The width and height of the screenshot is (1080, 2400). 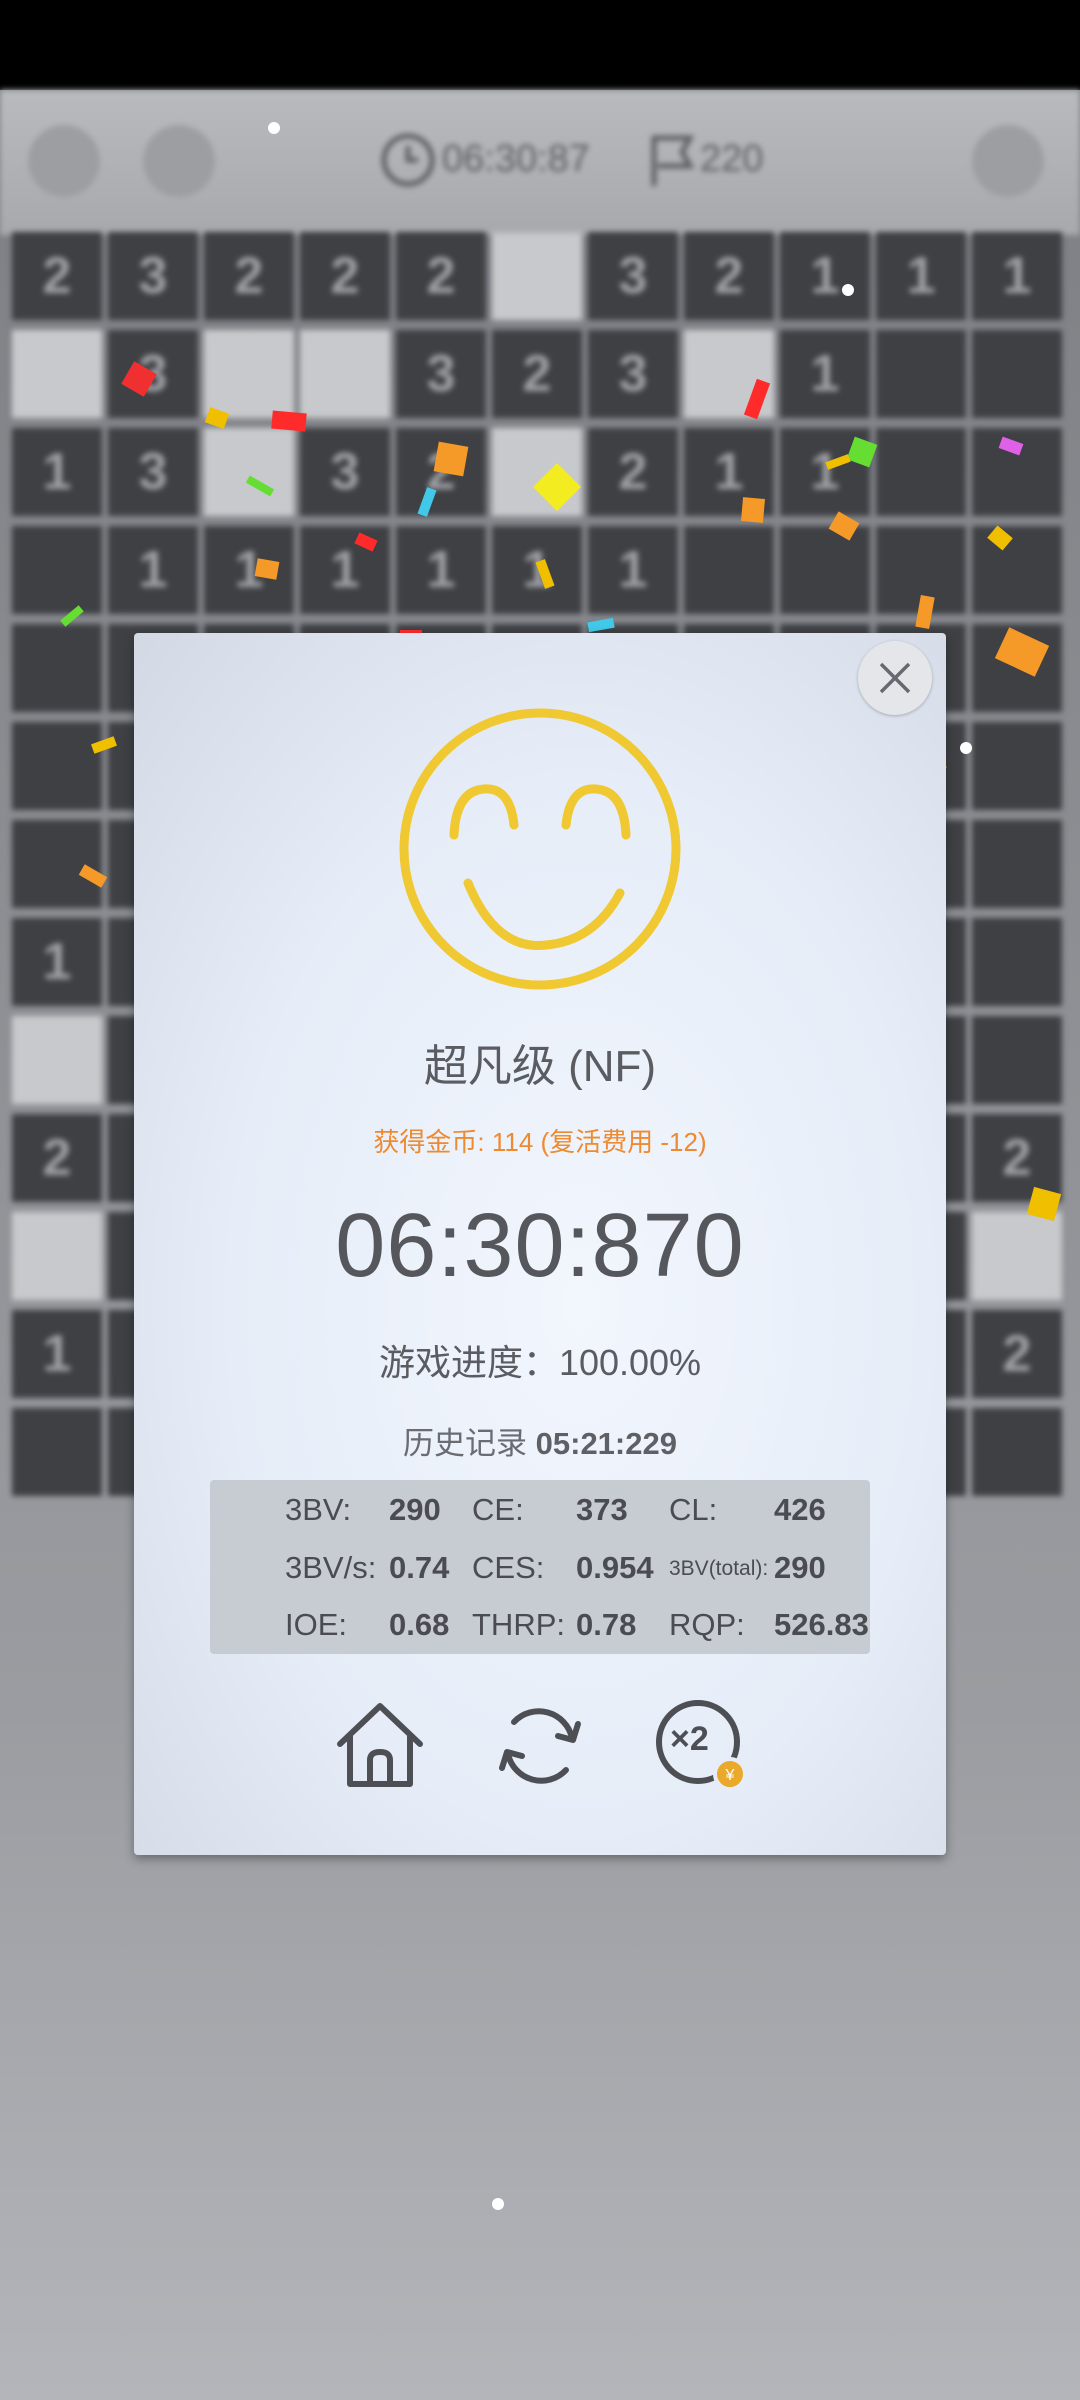 I want to click on stat-ioe-label: IOE:, so click(x=316, y=1624).